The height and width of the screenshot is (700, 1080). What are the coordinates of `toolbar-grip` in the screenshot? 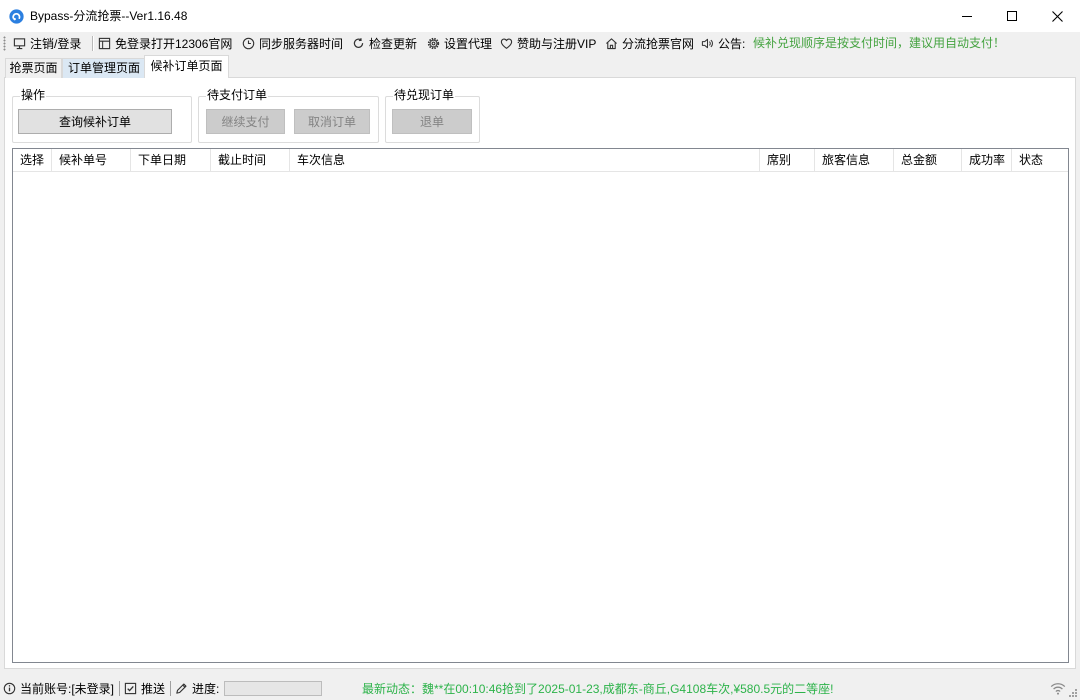 It's located at (4, 43).